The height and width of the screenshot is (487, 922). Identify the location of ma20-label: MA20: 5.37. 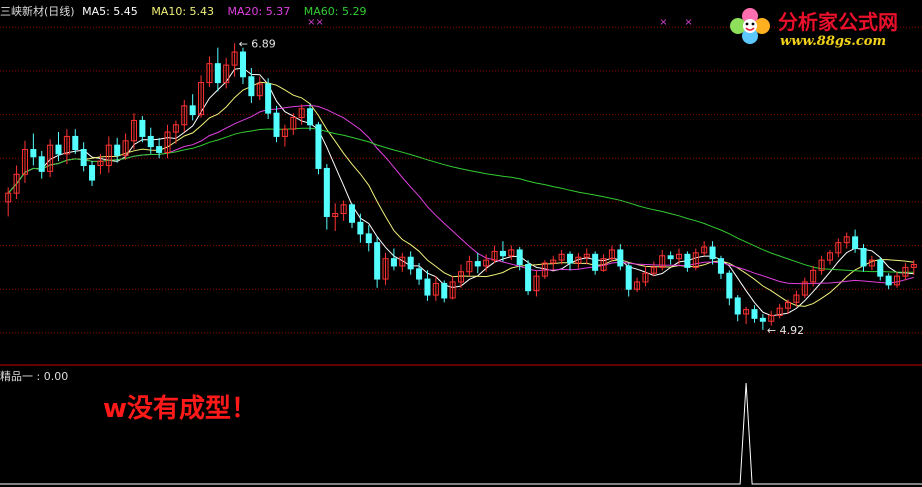
(259, 11).